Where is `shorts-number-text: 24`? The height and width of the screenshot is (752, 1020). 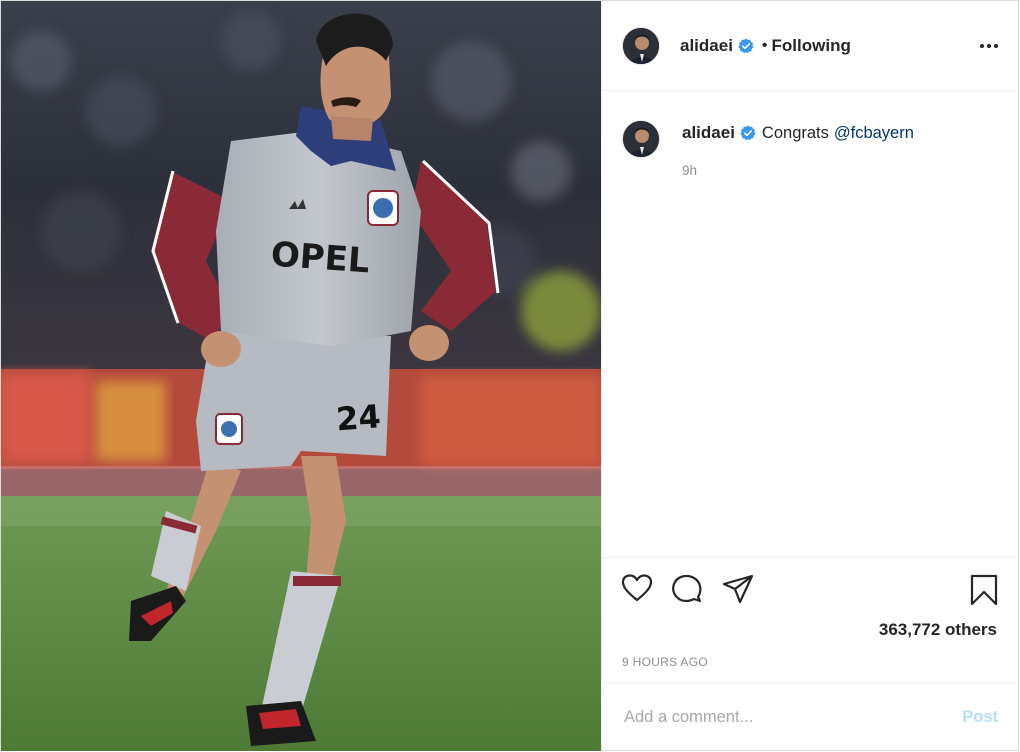
shorts-number-text: 24 is located at coordinates (358, 417).